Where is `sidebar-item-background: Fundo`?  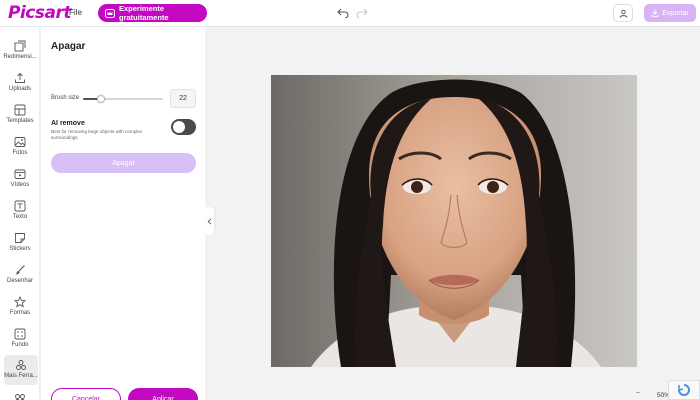
sidebar-item-background: Fundo is located at coordinates (20, 339).